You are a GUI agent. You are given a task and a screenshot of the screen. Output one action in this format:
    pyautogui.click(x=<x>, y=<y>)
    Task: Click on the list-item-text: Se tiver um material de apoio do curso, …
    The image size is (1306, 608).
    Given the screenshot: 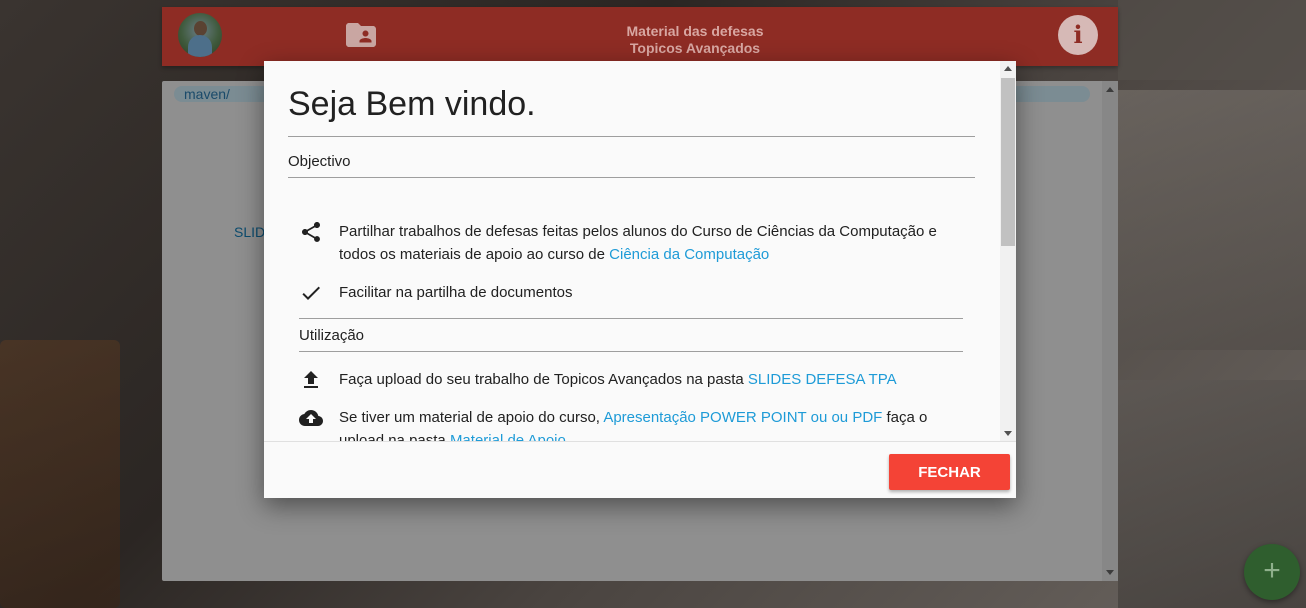 What is the action you would take?
    pyautogui.click(x=644, y=423)
    